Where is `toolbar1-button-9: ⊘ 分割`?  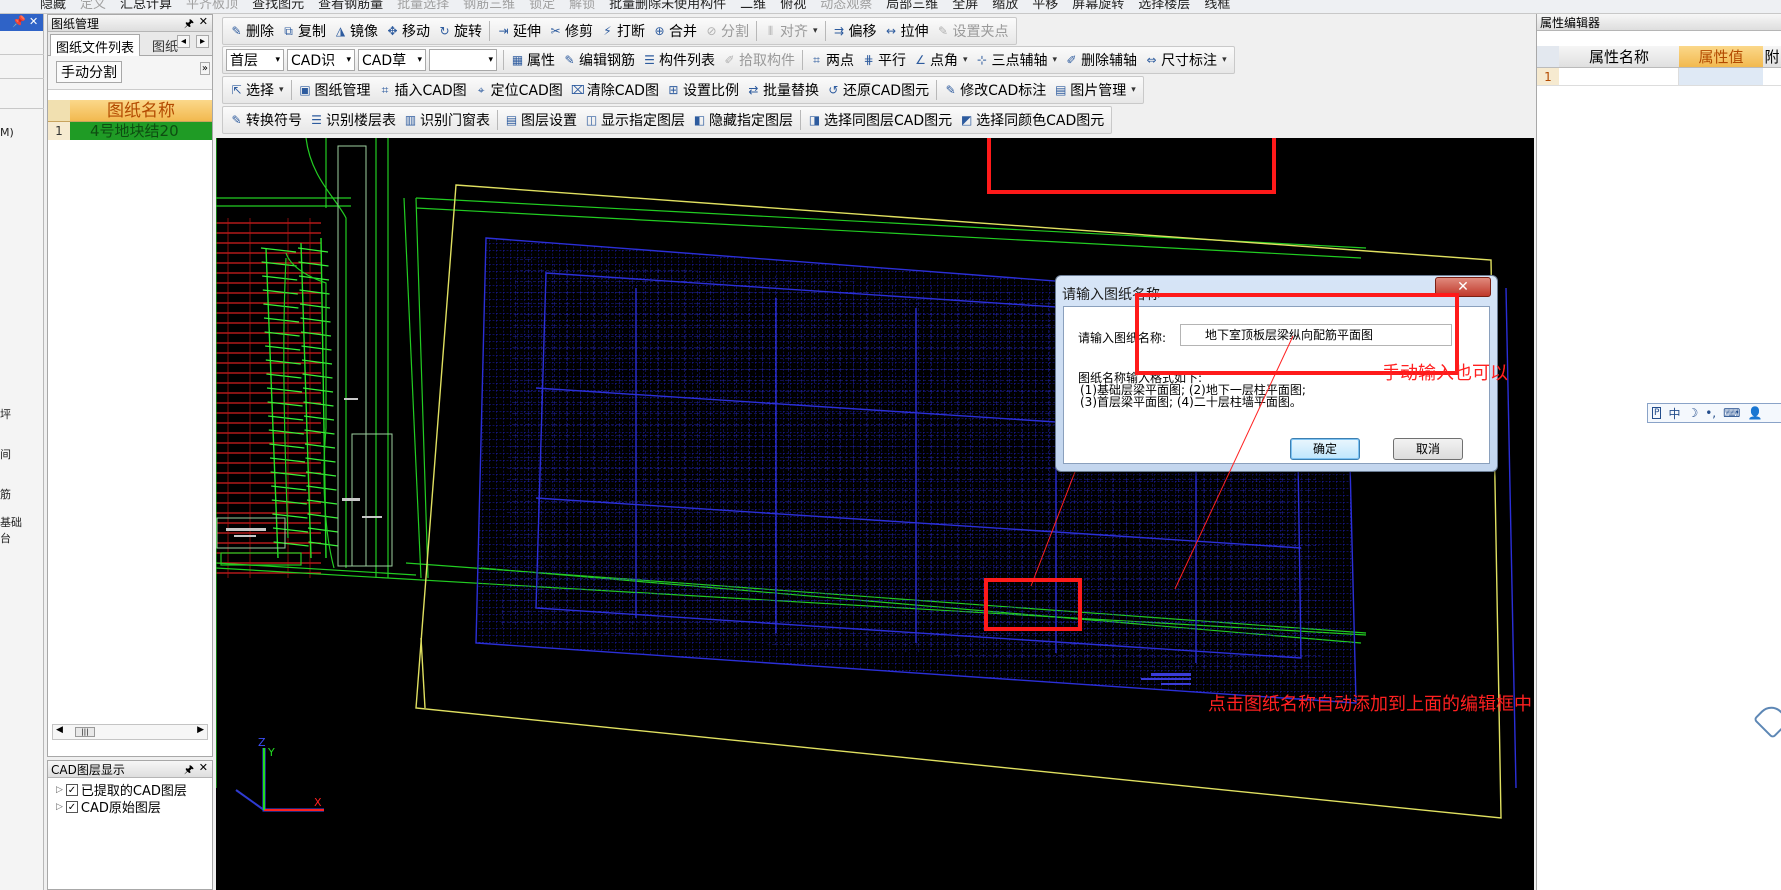
toolbar1-button-9: ⊘ 分割 is located at coordinates (727, 31).